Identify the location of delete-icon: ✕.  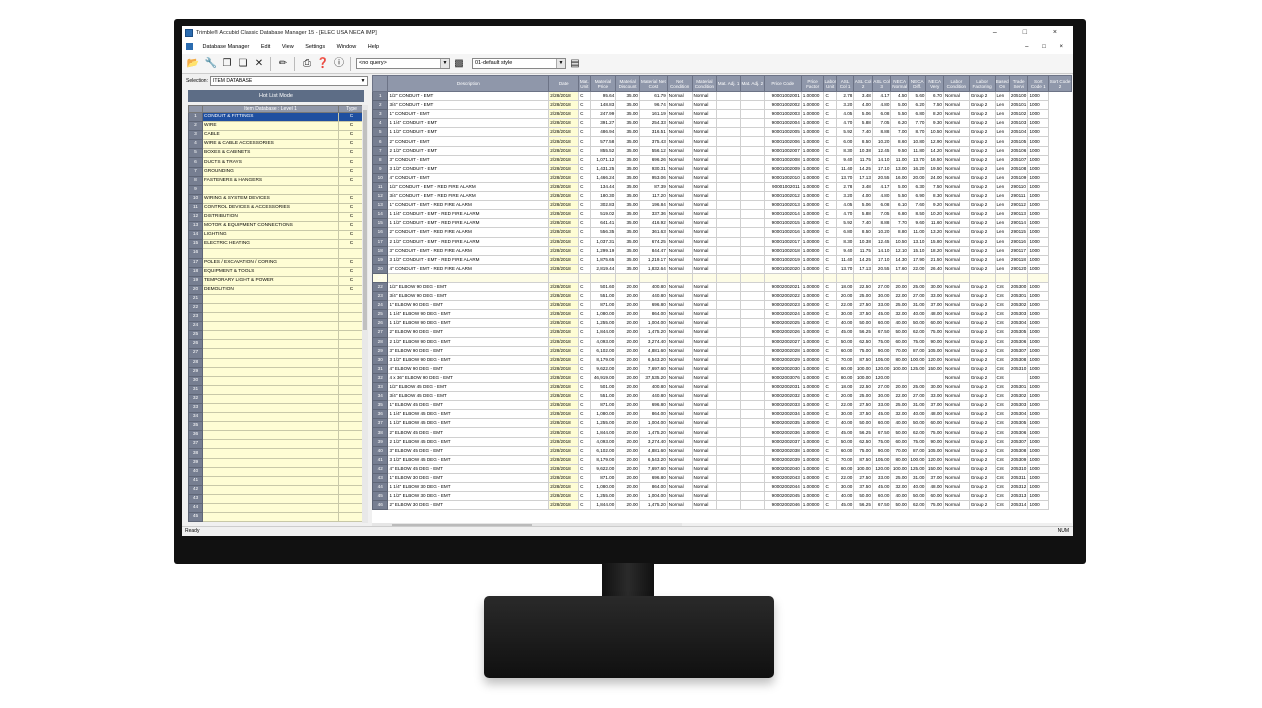
(259, 64).